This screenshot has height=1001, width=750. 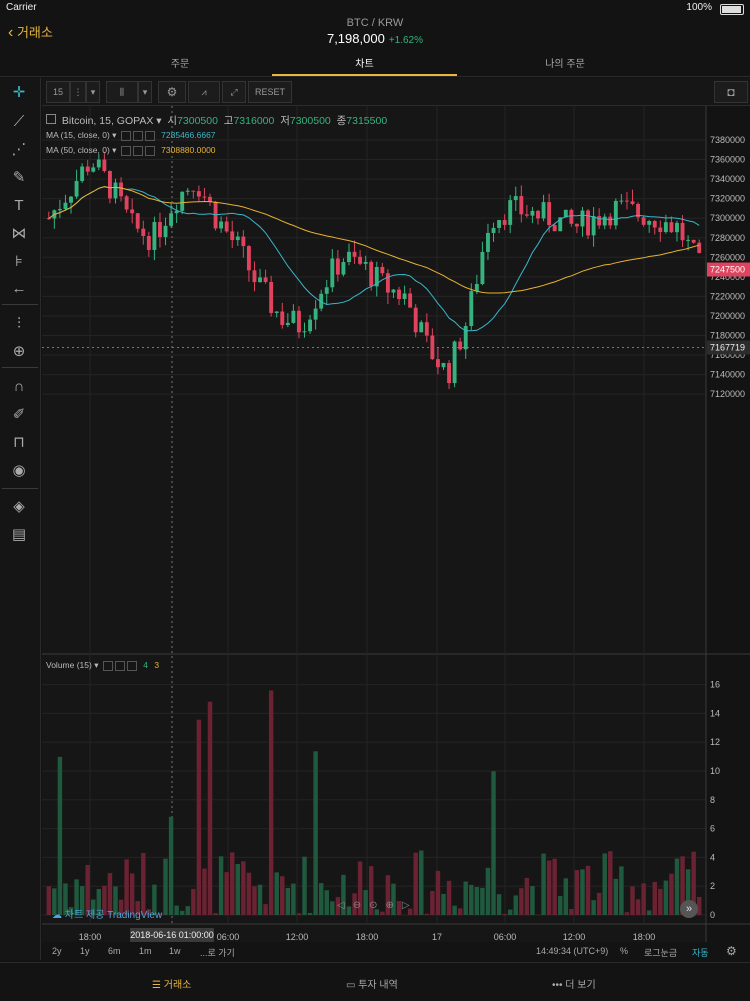 What do you see at coordinates (19, 206) in the screenshot?
I see `text-tool-icon: T` at bounding box center [19, 206].